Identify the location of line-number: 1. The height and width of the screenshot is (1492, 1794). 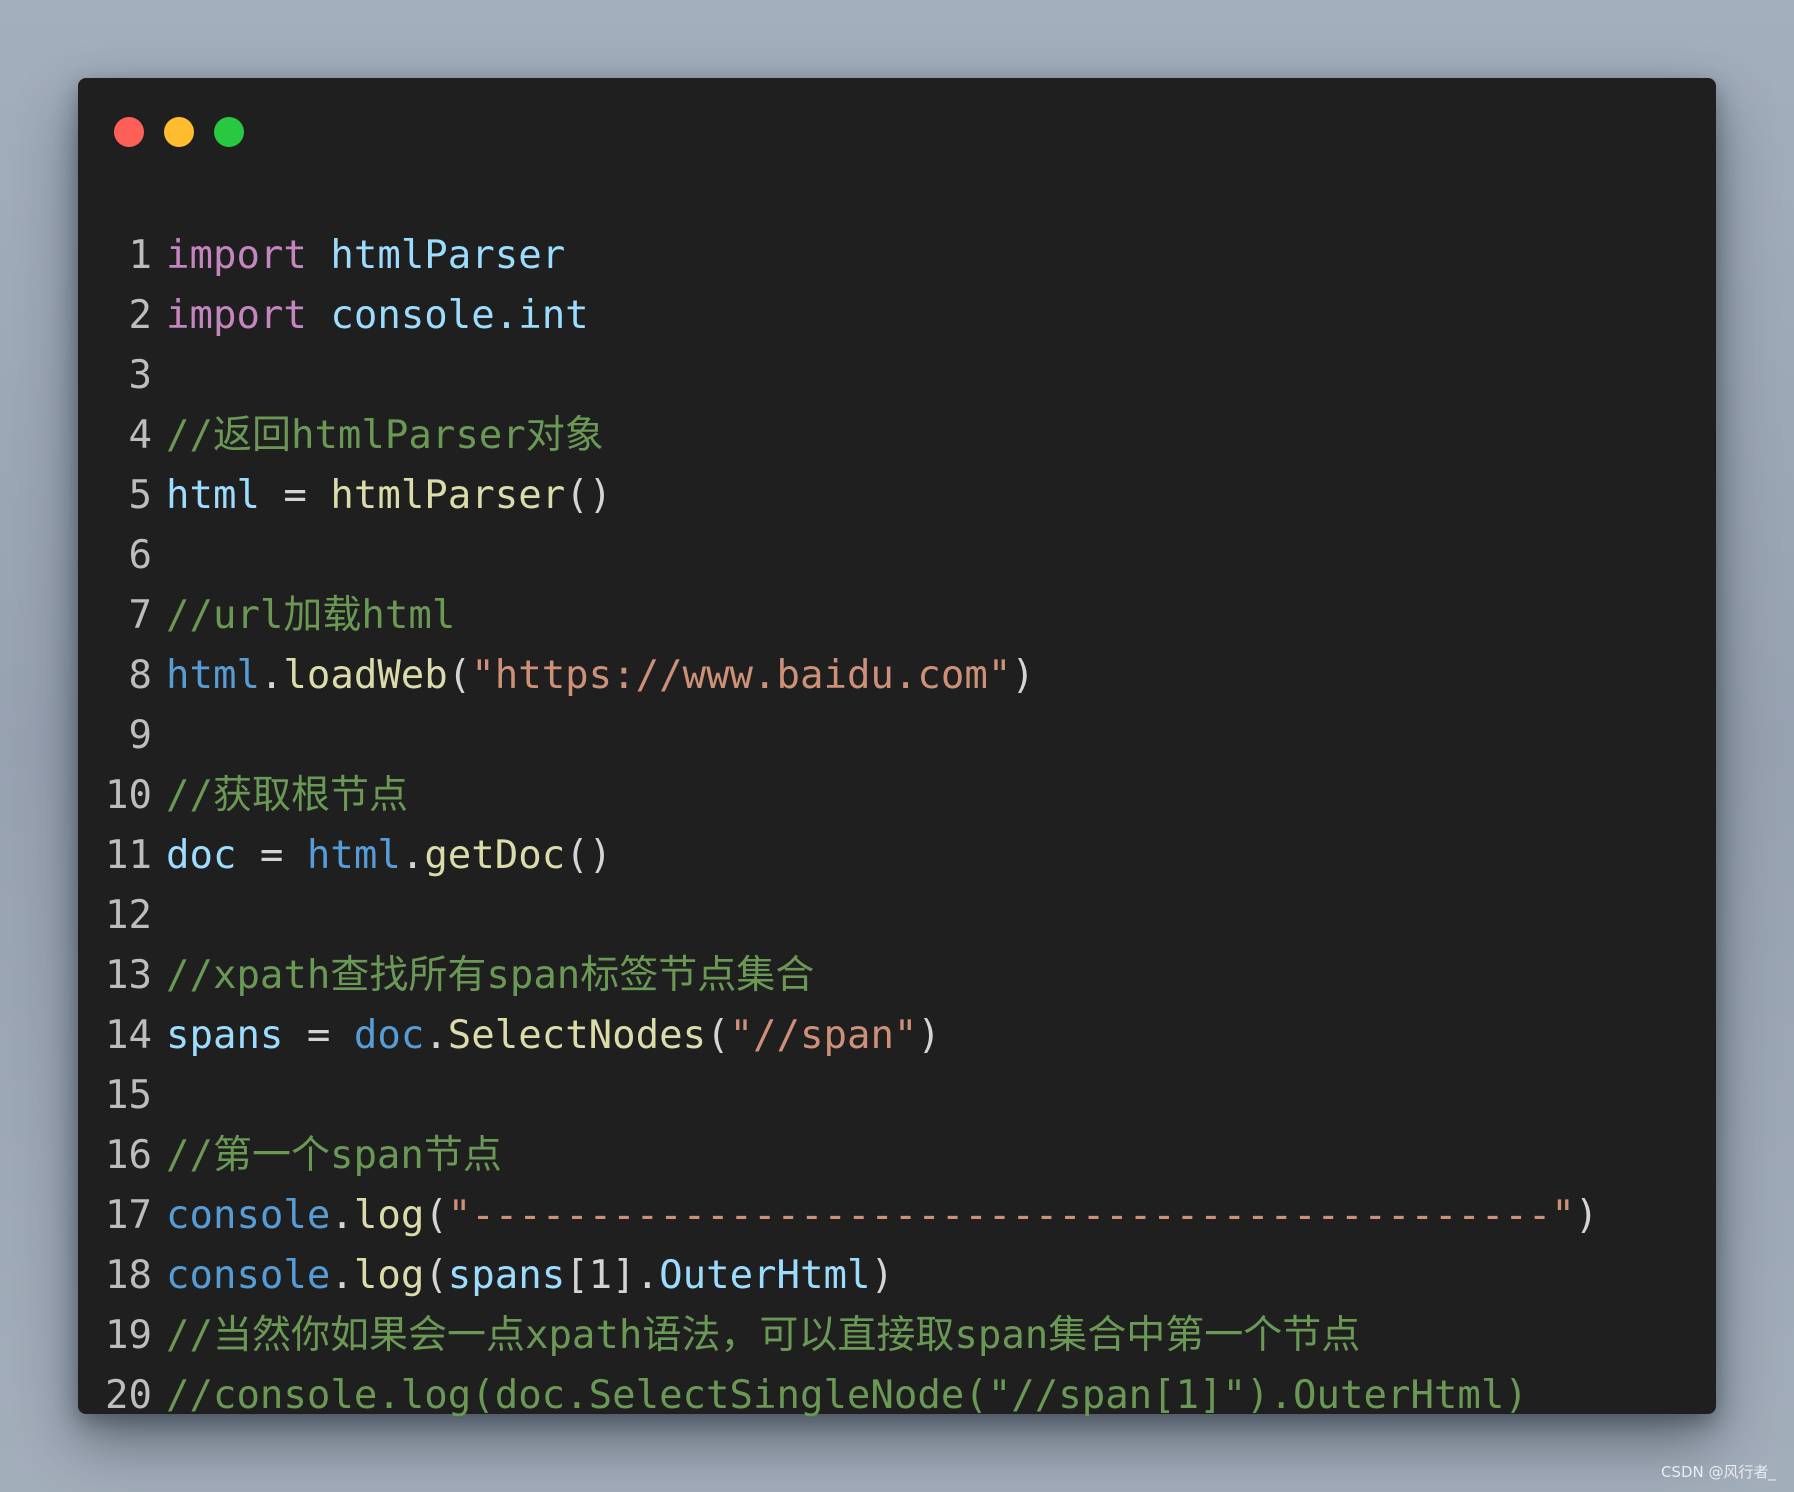
(140, 255).